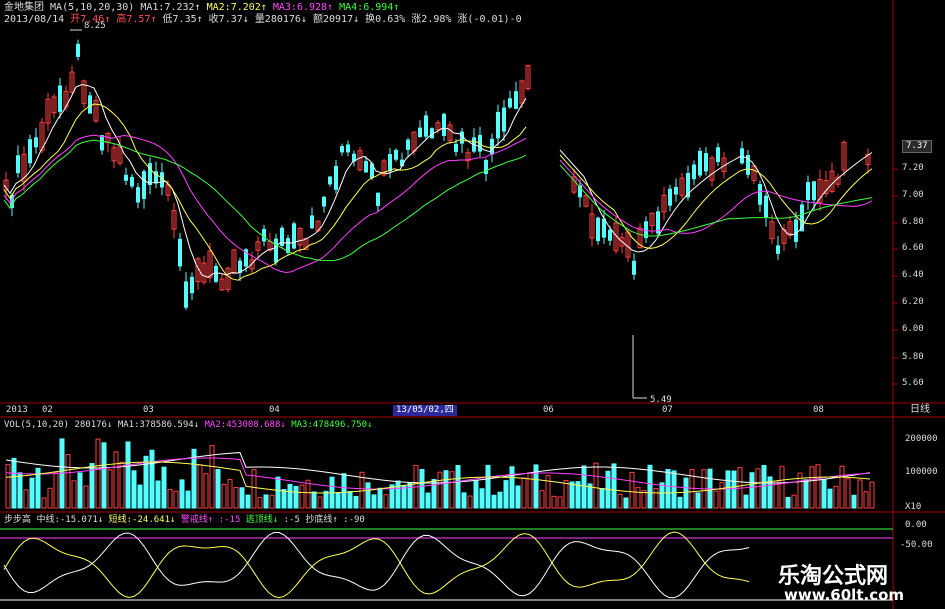 The image size is (945, 609). I want to click on indicator-line, so click(376, 565).